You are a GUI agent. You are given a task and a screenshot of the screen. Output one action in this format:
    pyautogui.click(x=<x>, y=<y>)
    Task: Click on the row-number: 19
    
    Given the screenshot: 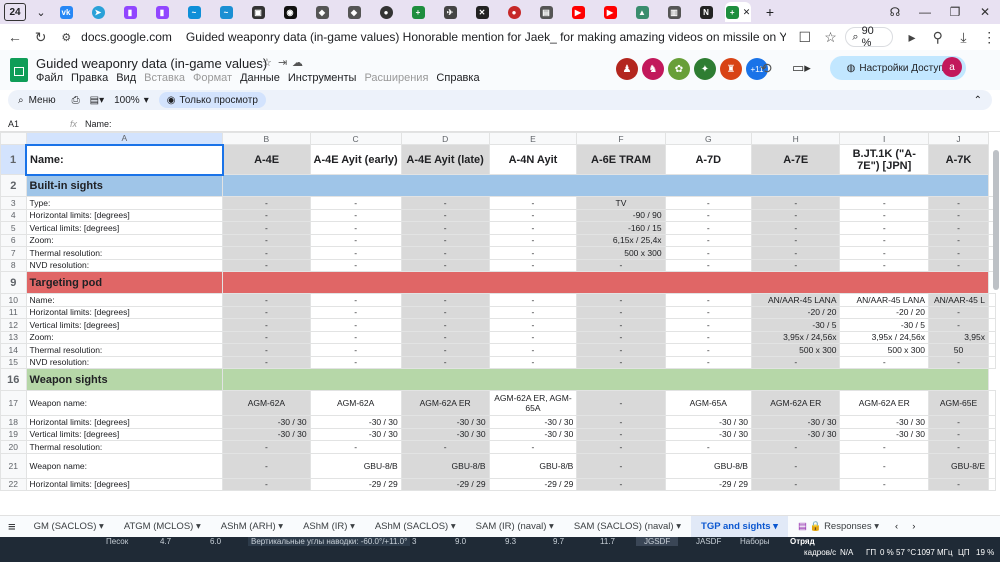 What is the action you would take?
    pyautogui.click(x=13, y=434)
    